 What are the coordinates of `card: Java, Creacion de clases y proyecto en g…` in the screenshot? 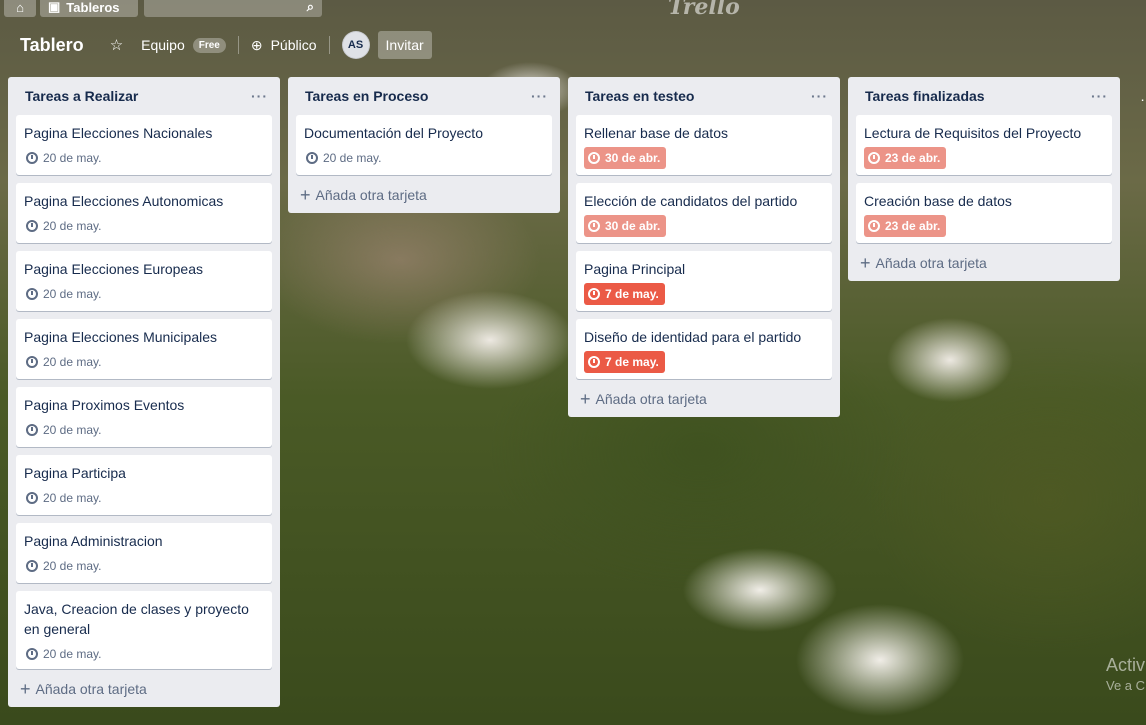 It's located at (144, 630).